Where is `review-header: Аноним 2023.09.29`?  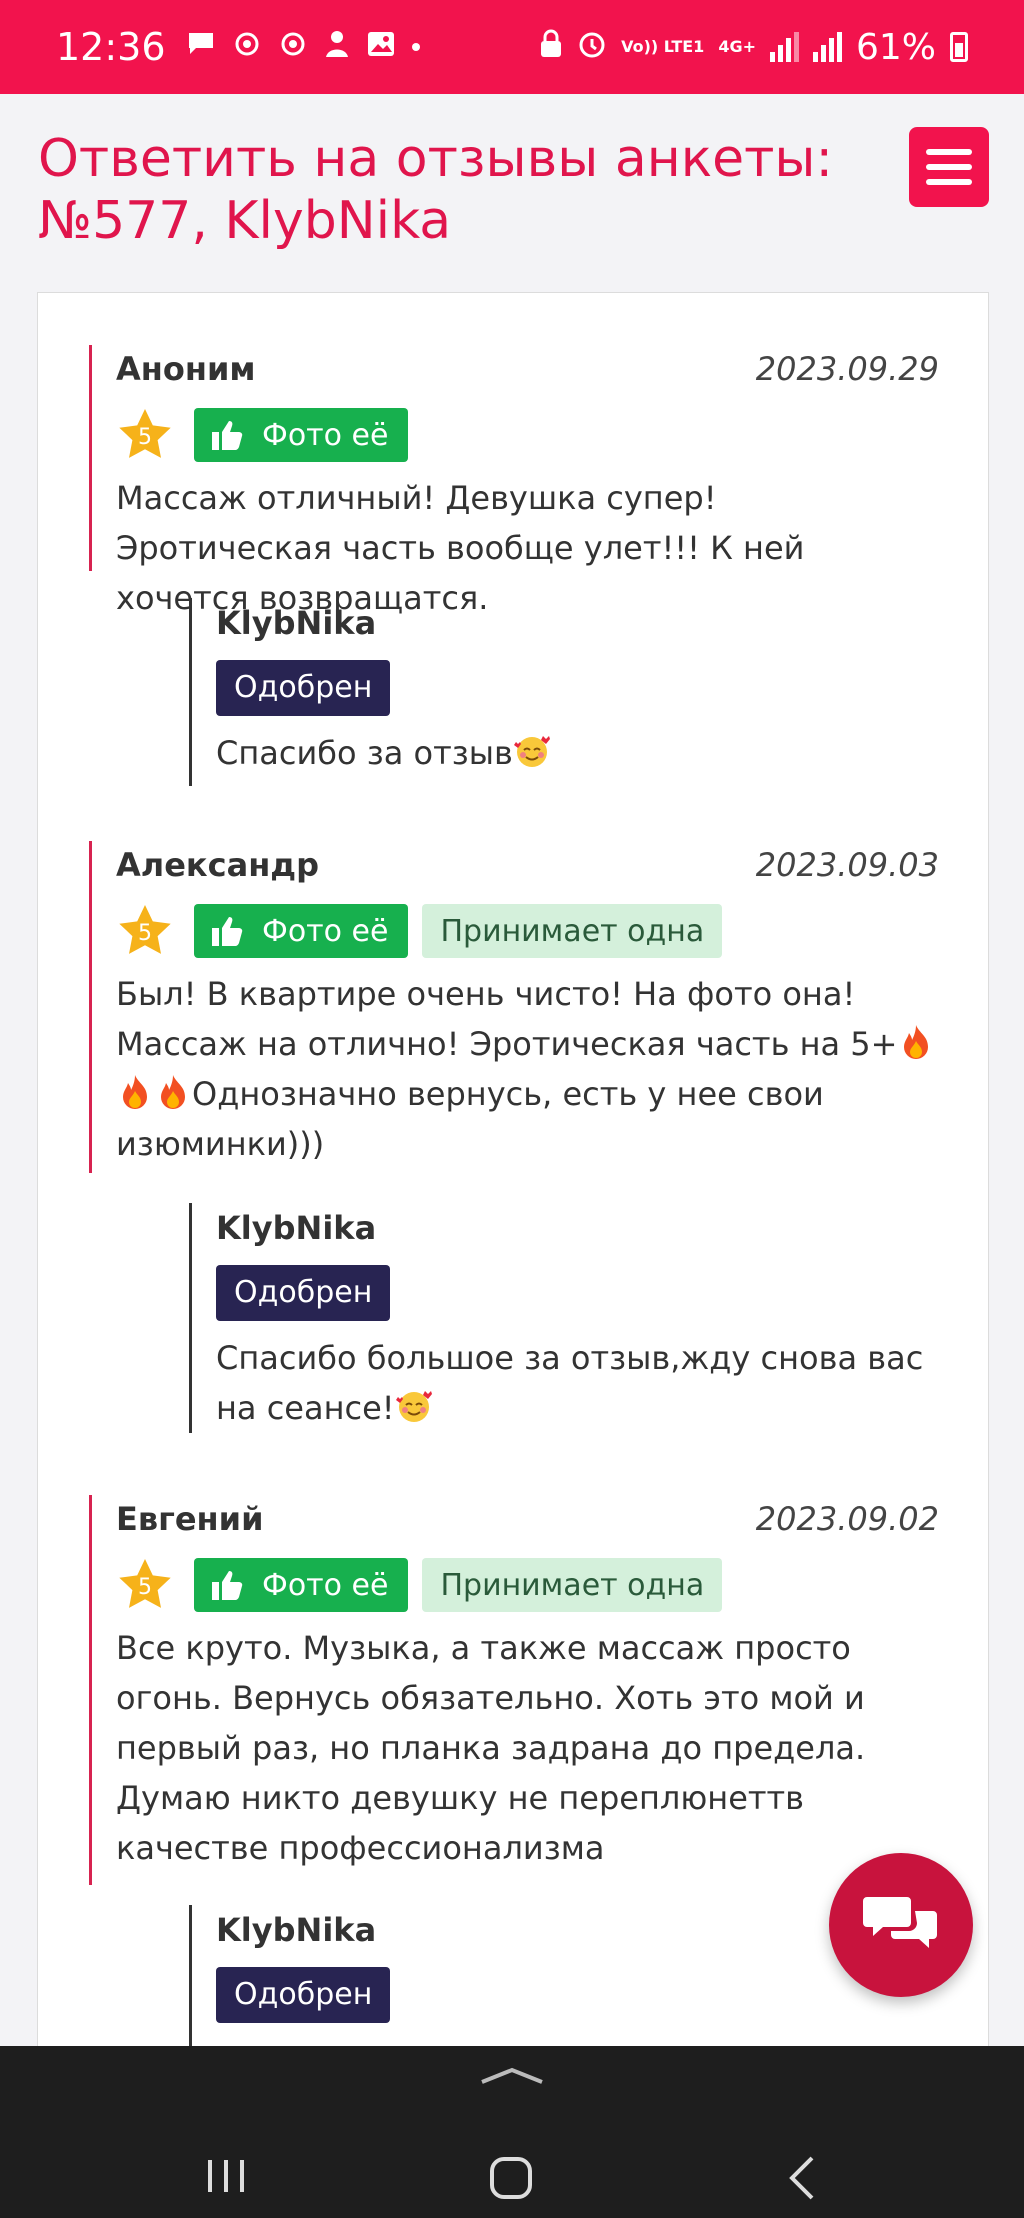
review-header: Аноним 2023.09.29 is located at coordinates (527, 369).